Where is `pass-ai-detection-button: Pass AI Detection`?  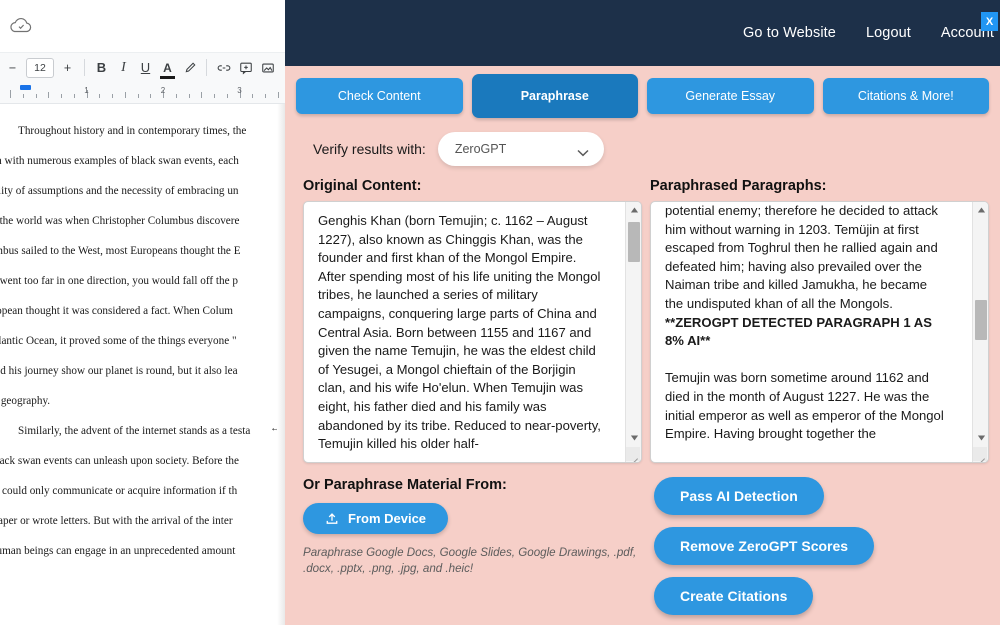
pass-ai-detection-button: Pass AI Detection is located at coordinates (739, 496).